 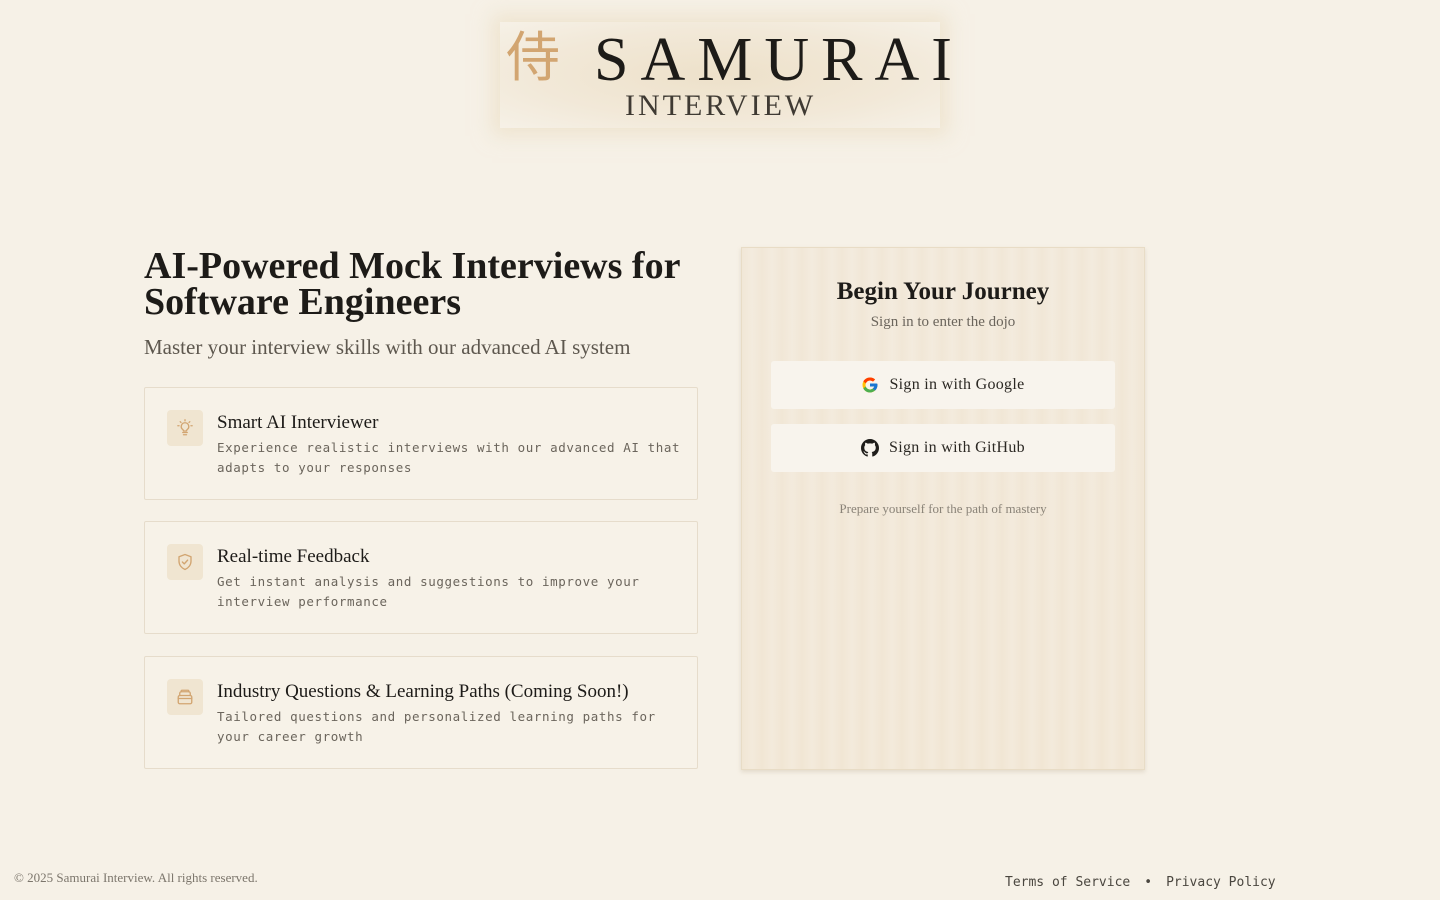 I want to click on feature-title: Smart AI Interviewer, so click(x=298, y=422).